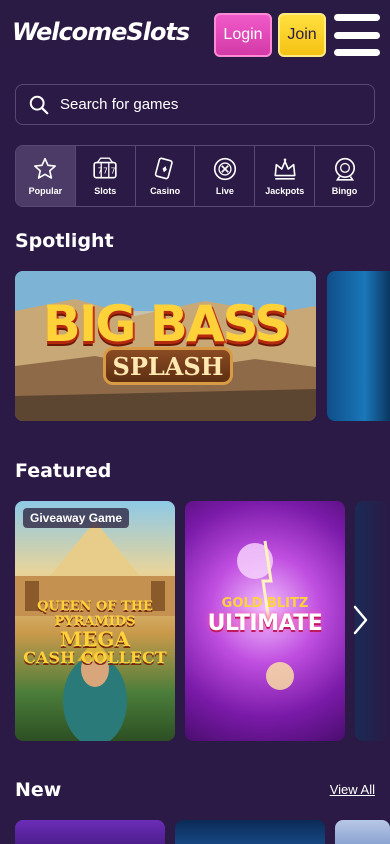  Describe the element at coordinates (344, 169) in the screenshot. I see `bingo-ball-icon` at that location.